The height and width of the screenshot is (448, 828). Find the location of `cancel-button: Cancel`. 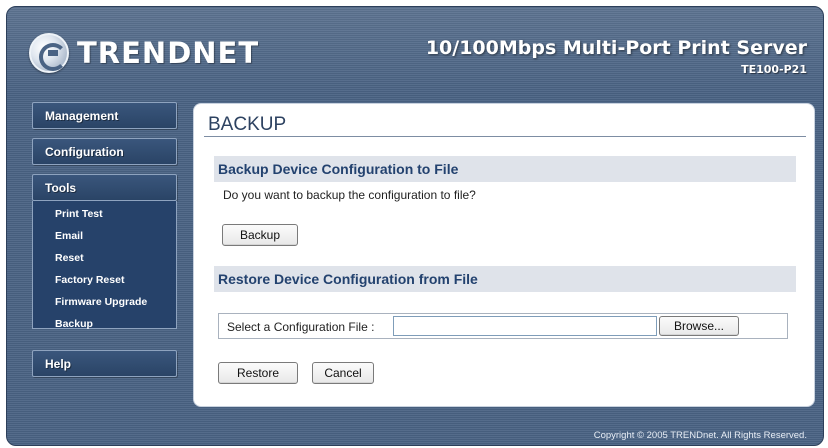

cancel-button: Cancel is located at coordinates (343, 373).